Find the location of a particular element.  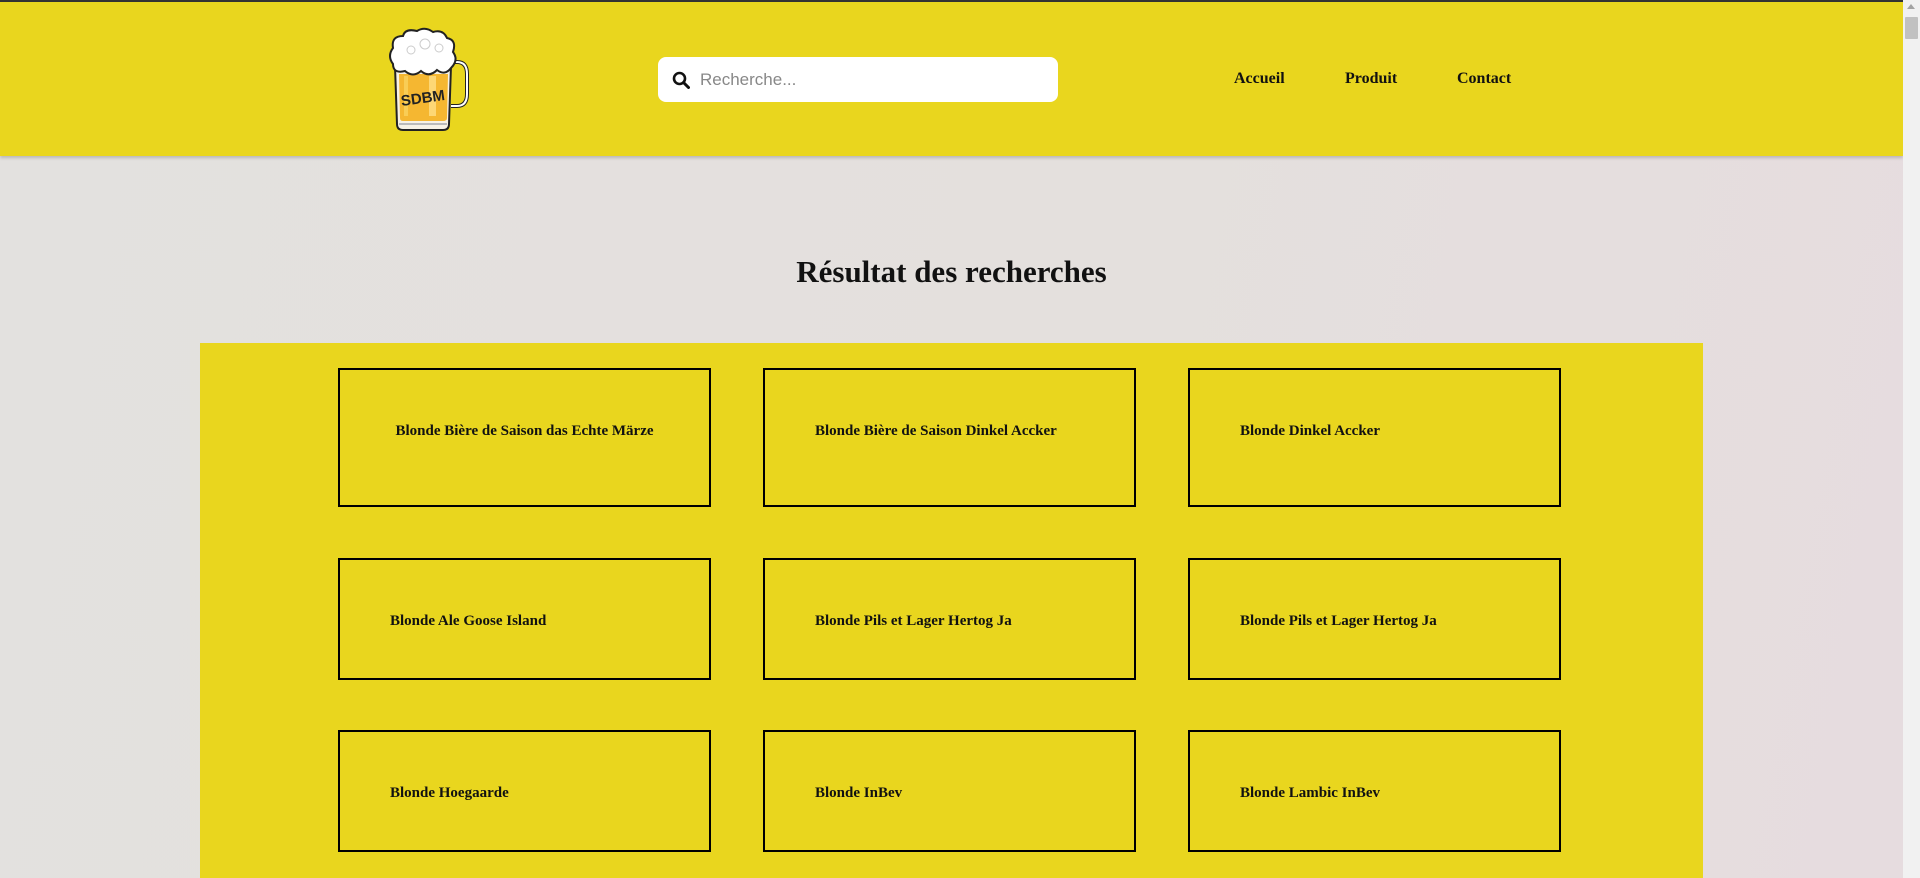

search-input is located at coordinates (870, 79).